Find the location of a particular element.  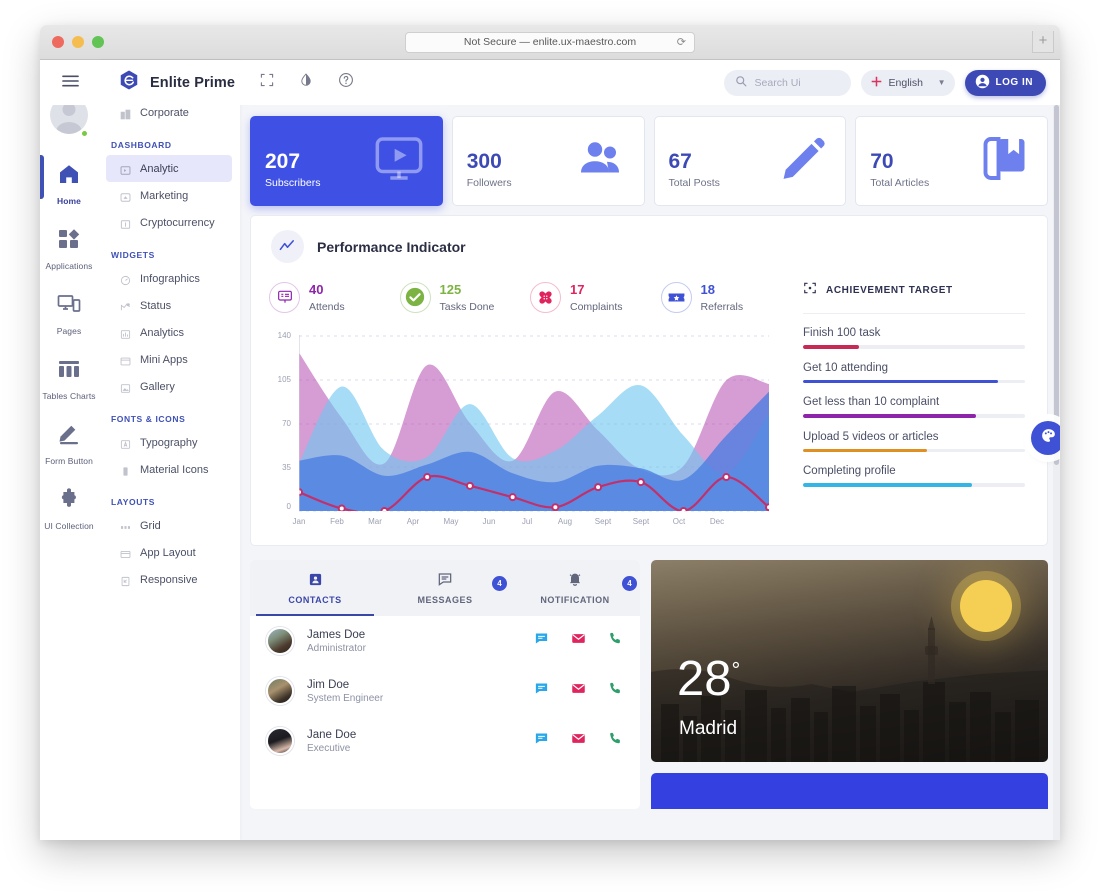

list-item: Jim Doe System Engineer is located at coordinates (445, 691).